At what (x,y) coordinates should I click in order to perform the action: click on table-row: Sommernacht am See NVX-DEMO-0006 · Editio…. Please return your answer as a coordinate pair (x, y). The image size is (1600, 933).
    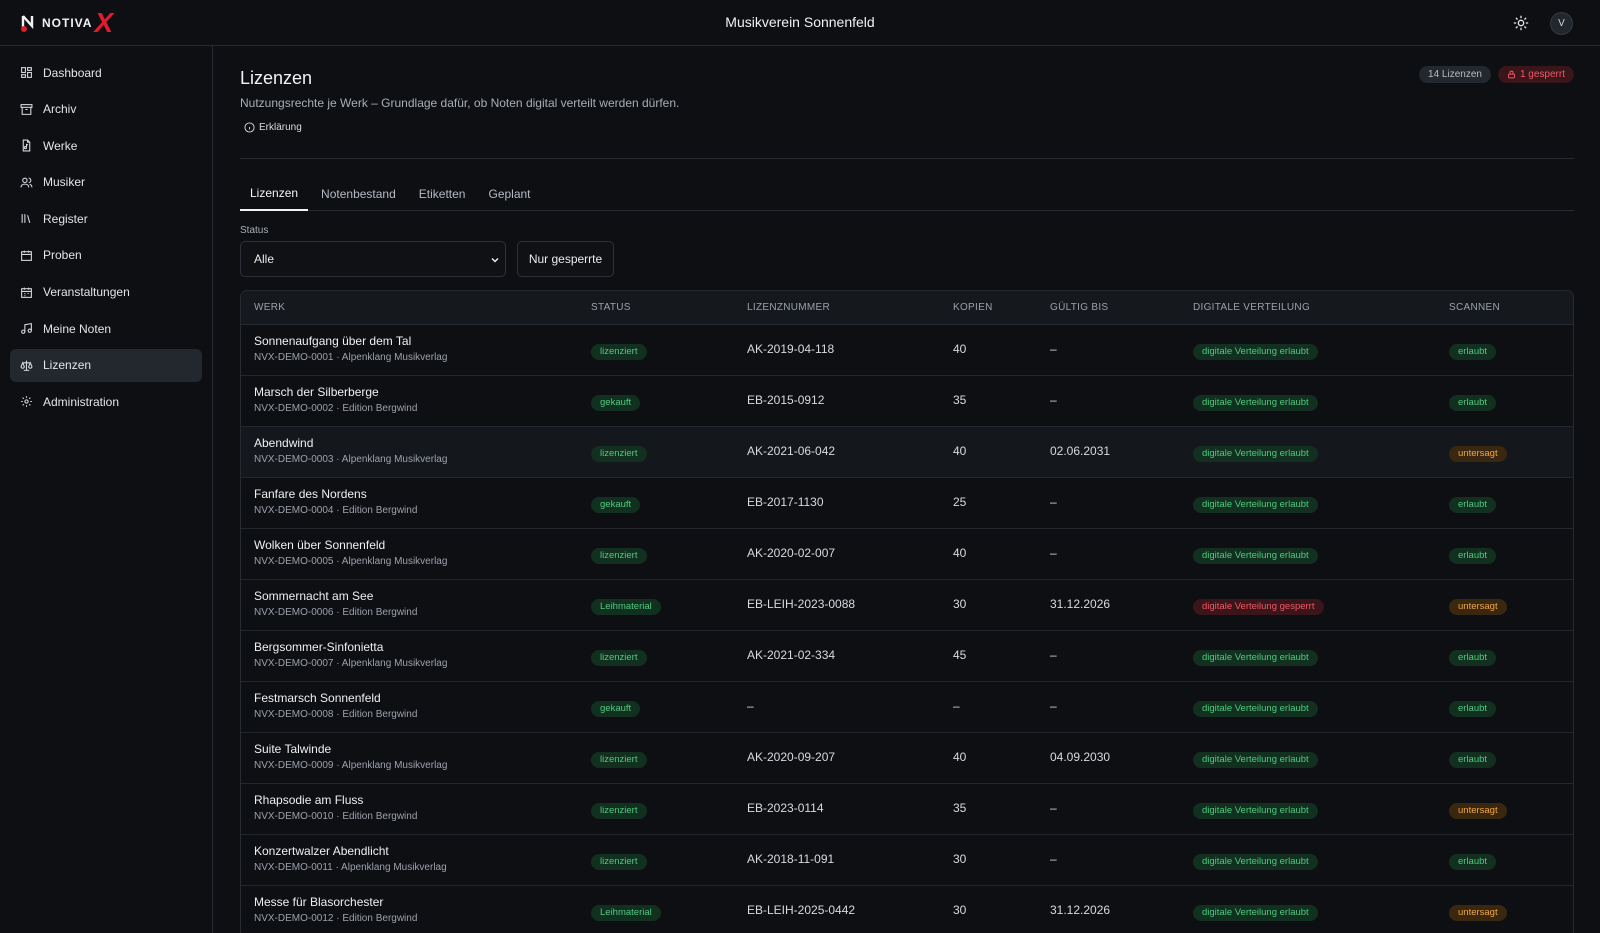
    Looking at the image, I should click on (907, 605).